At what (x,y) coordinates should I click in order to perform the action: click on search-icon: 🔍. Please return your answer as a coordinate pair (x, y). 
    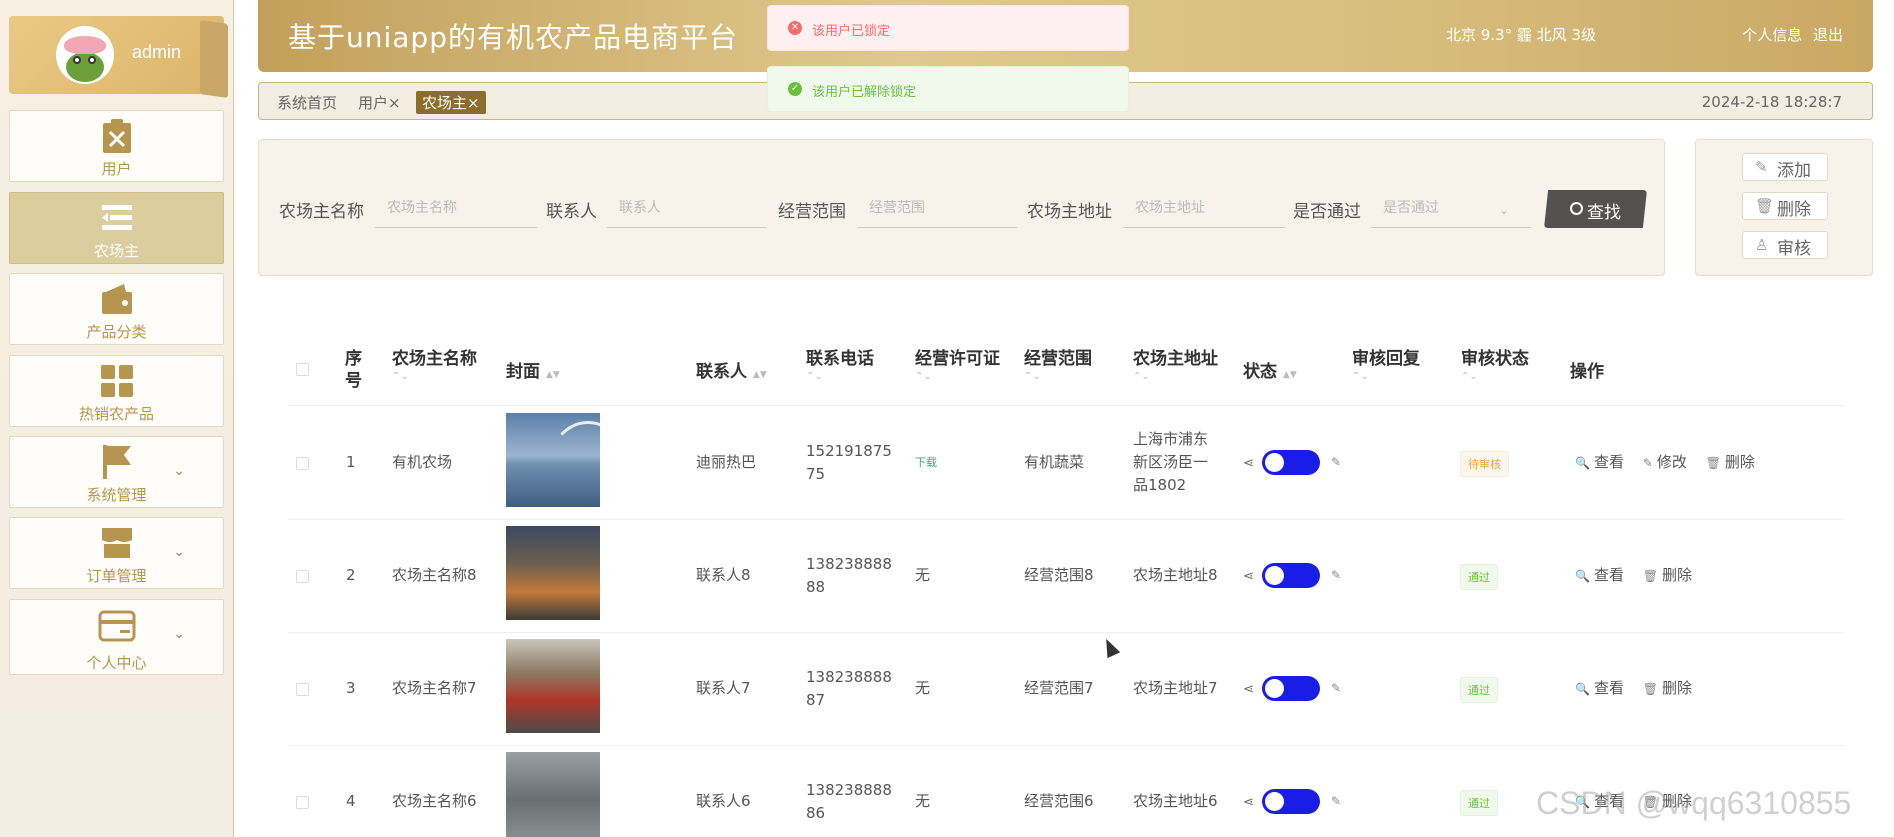
    Looking at the image, I should click on (1582, 689).